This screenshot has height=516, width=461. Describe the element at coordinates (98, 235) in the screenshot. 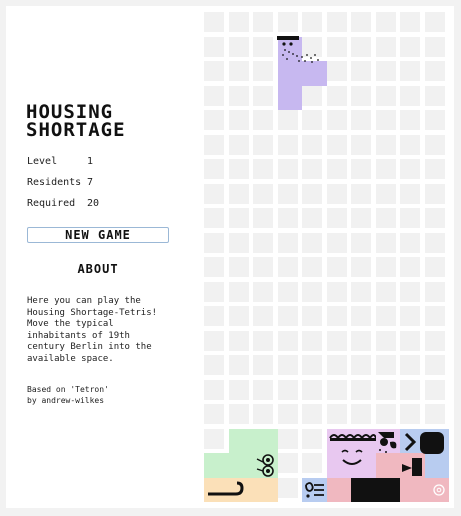

I see `new-game-button: NEW GAME` at that location.